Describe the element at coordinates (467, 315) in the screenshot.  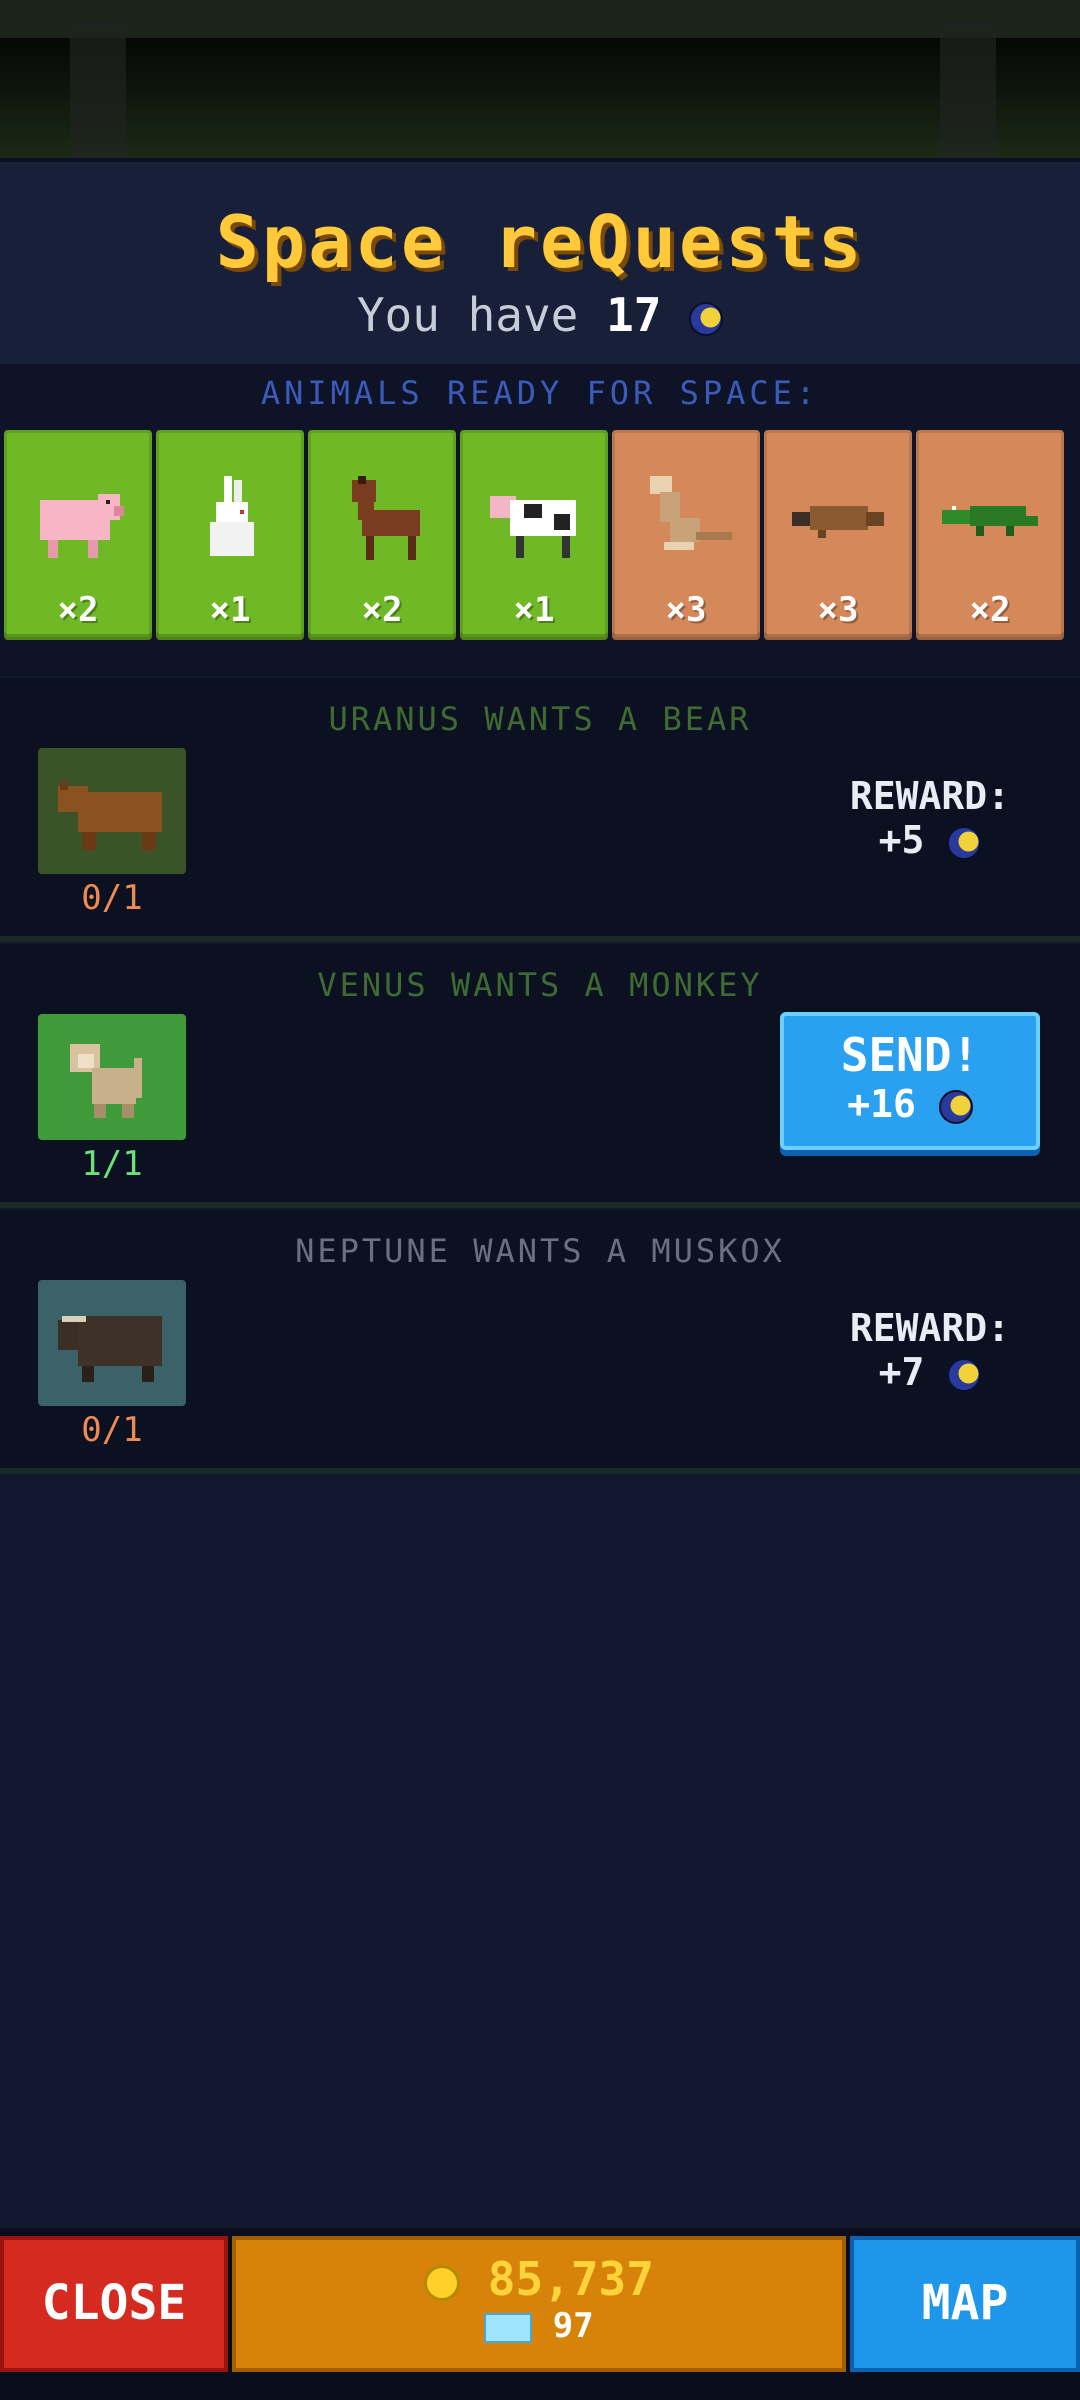
I see `balance-prefix: You have` at that location.